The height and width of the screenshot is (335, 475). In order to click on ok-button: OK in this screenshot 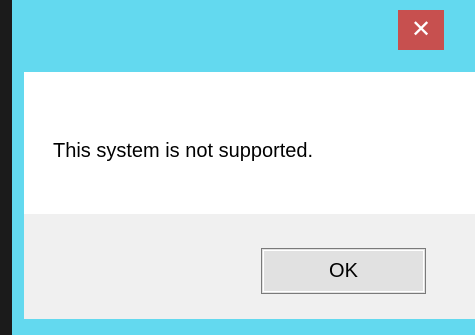, I will do `click(343, 271)`.